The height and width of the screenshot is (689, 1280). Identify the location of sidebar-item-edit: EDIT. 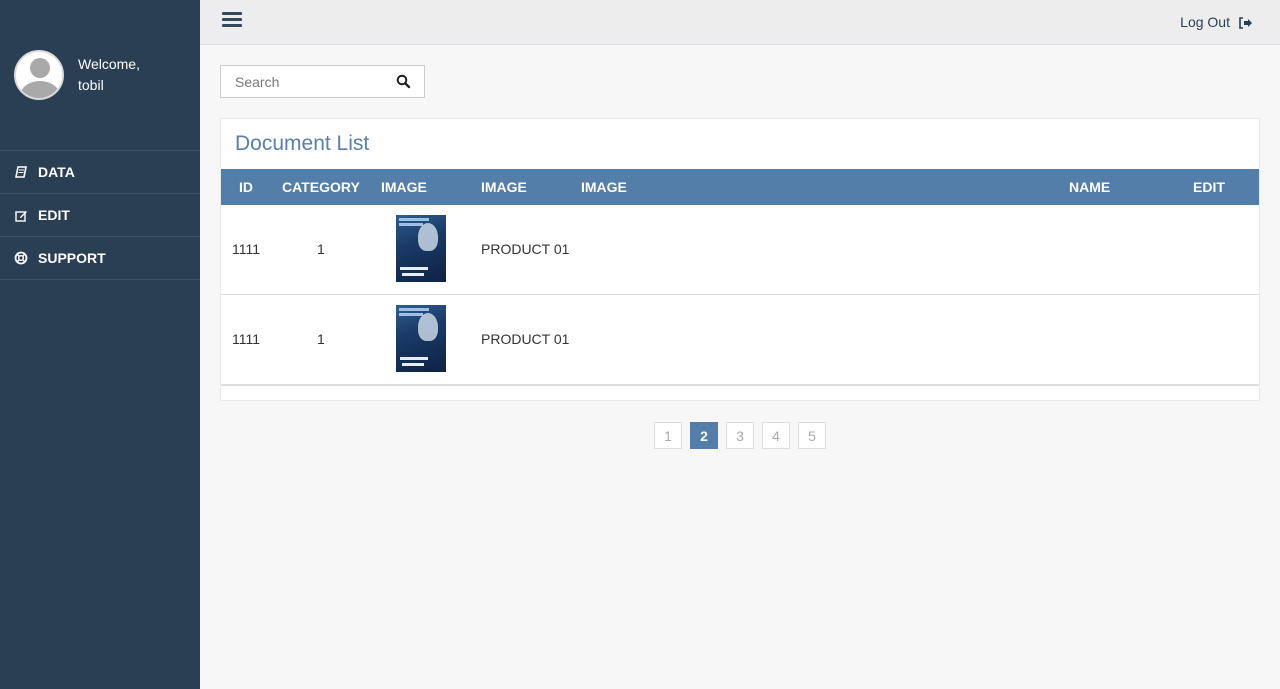
(100, 215).